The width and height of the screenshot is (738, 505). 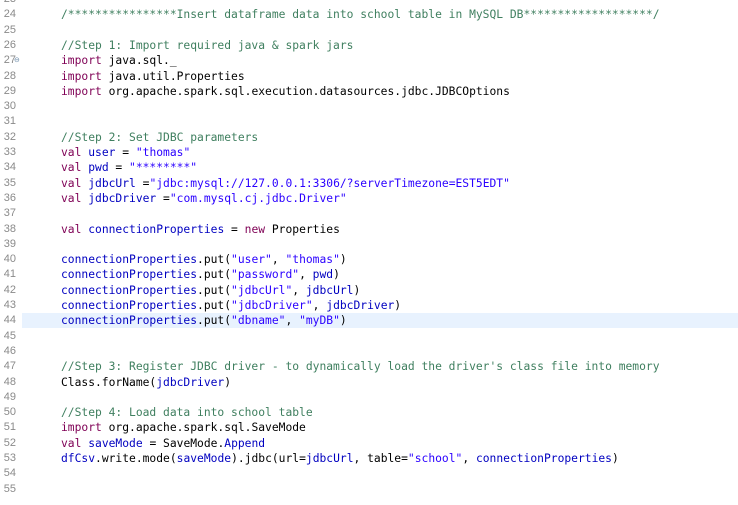 I want to click on code-line: 23, so click(x=369, y=3).